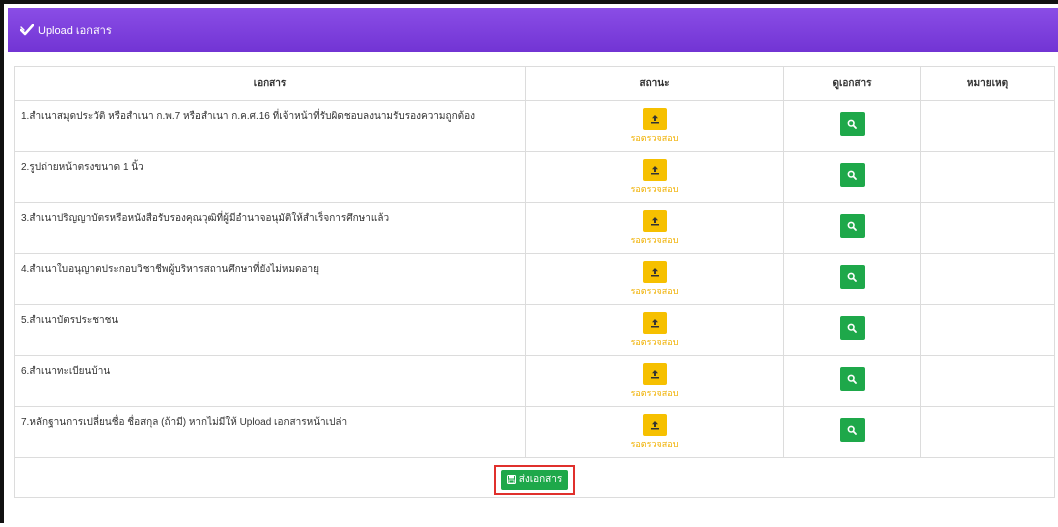  What do you see at coordinates (270, 330) in the screenshot?
I see `document-name-cell: 5.สำเนาบัตรประชาชน` at bounding box center [270, 330].